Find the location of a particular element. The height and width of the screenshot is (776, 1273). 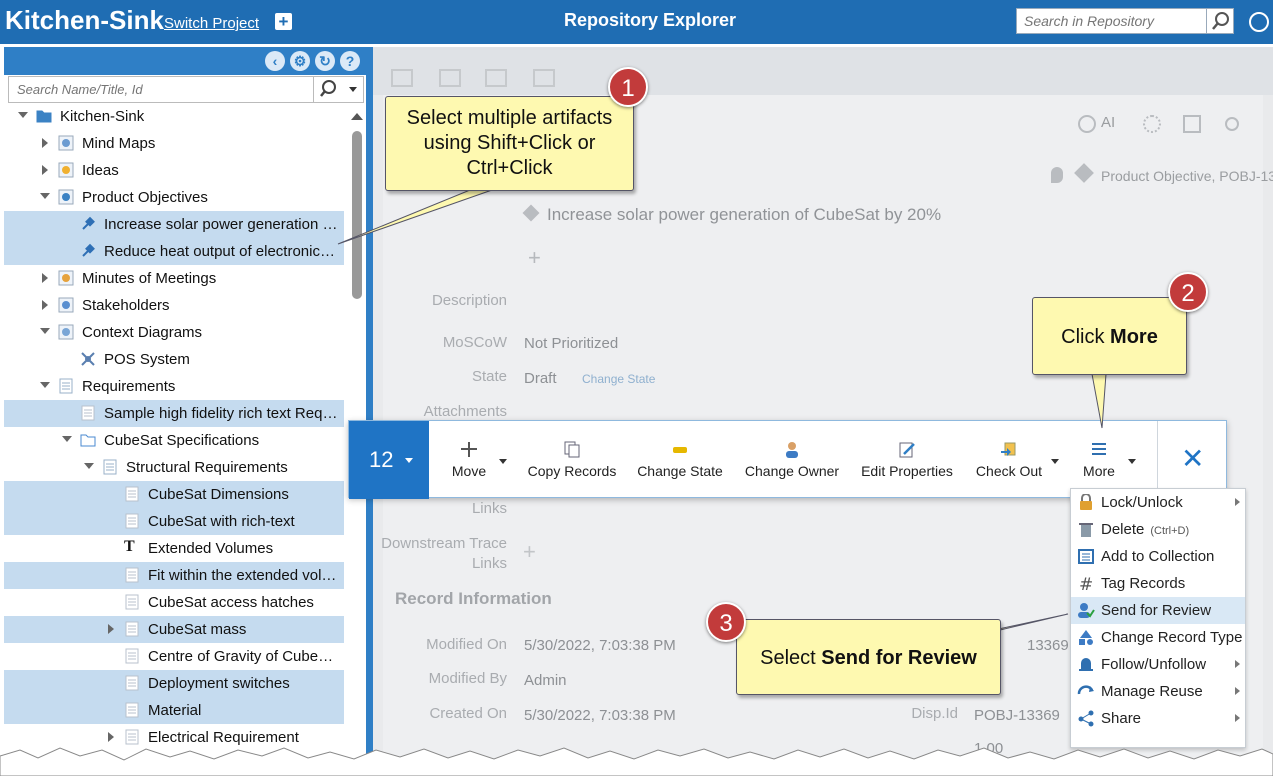

callout-send-review: Select Send for Review is located at coordinates (868, 657).